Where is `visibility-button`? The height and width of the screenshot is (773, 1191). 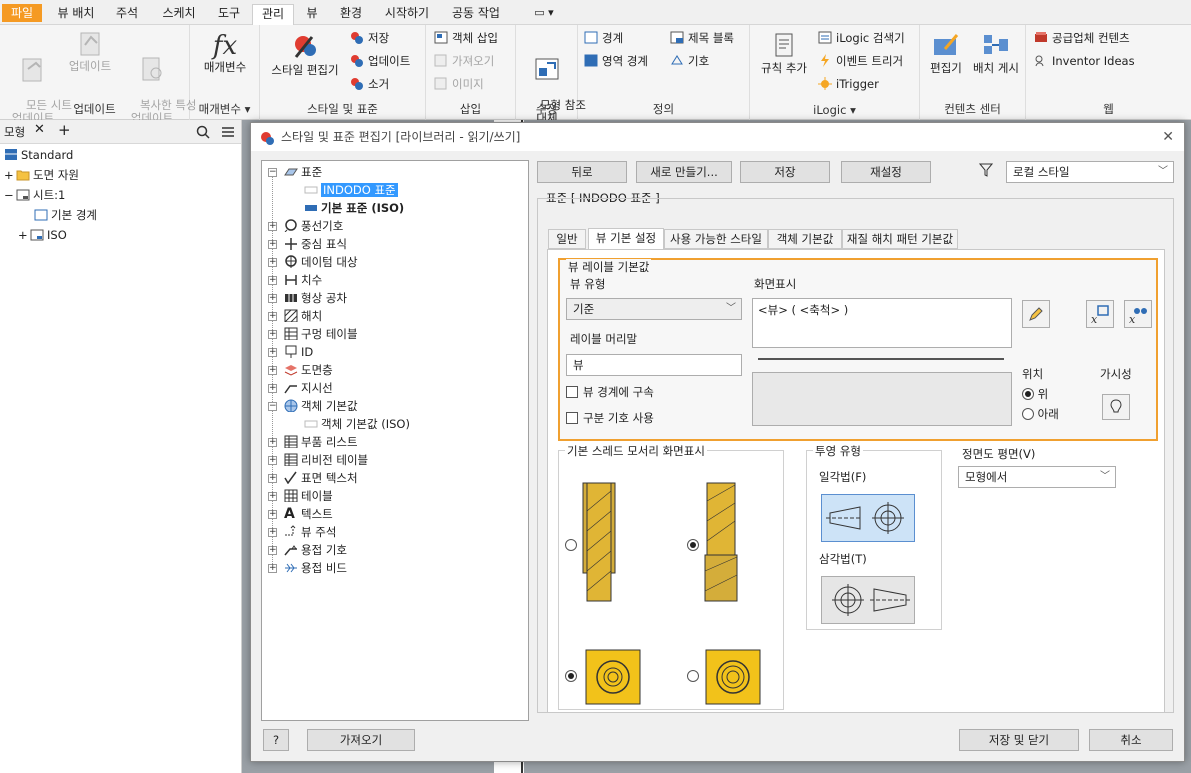
visibility-button is located at coordinates (1116, 407).